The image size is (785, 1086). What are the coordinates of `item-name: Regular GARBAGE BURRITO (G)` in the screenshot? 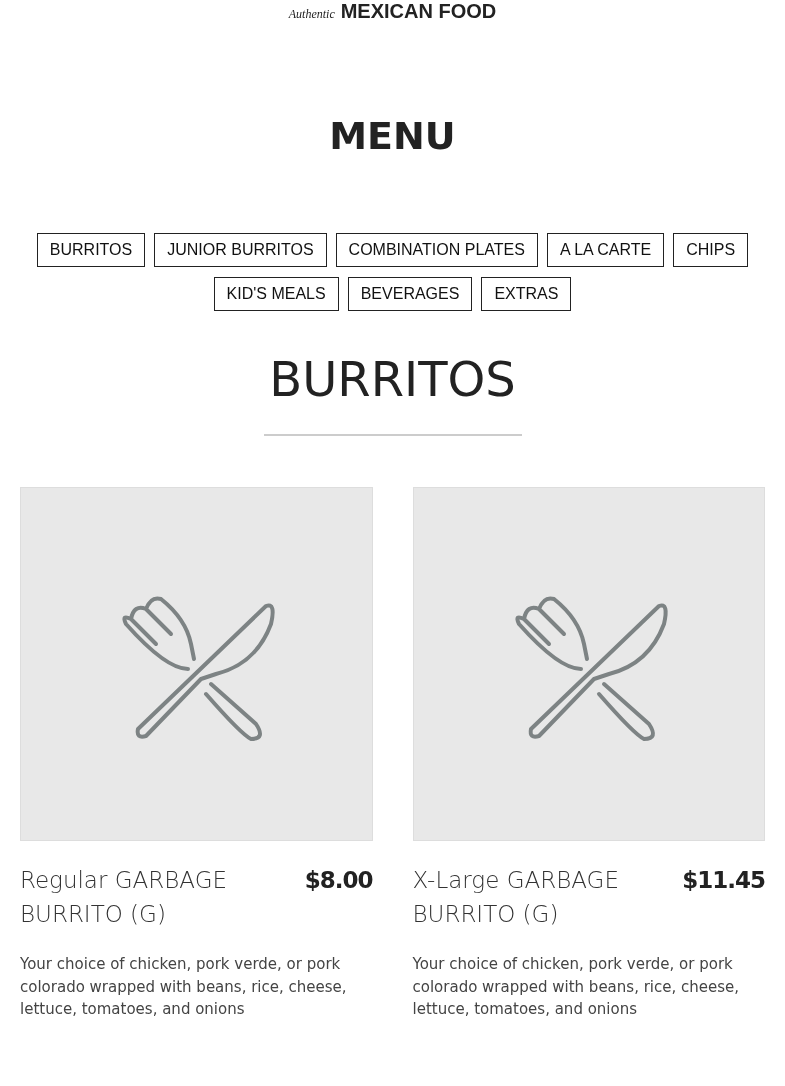 It's located at (124, 897).